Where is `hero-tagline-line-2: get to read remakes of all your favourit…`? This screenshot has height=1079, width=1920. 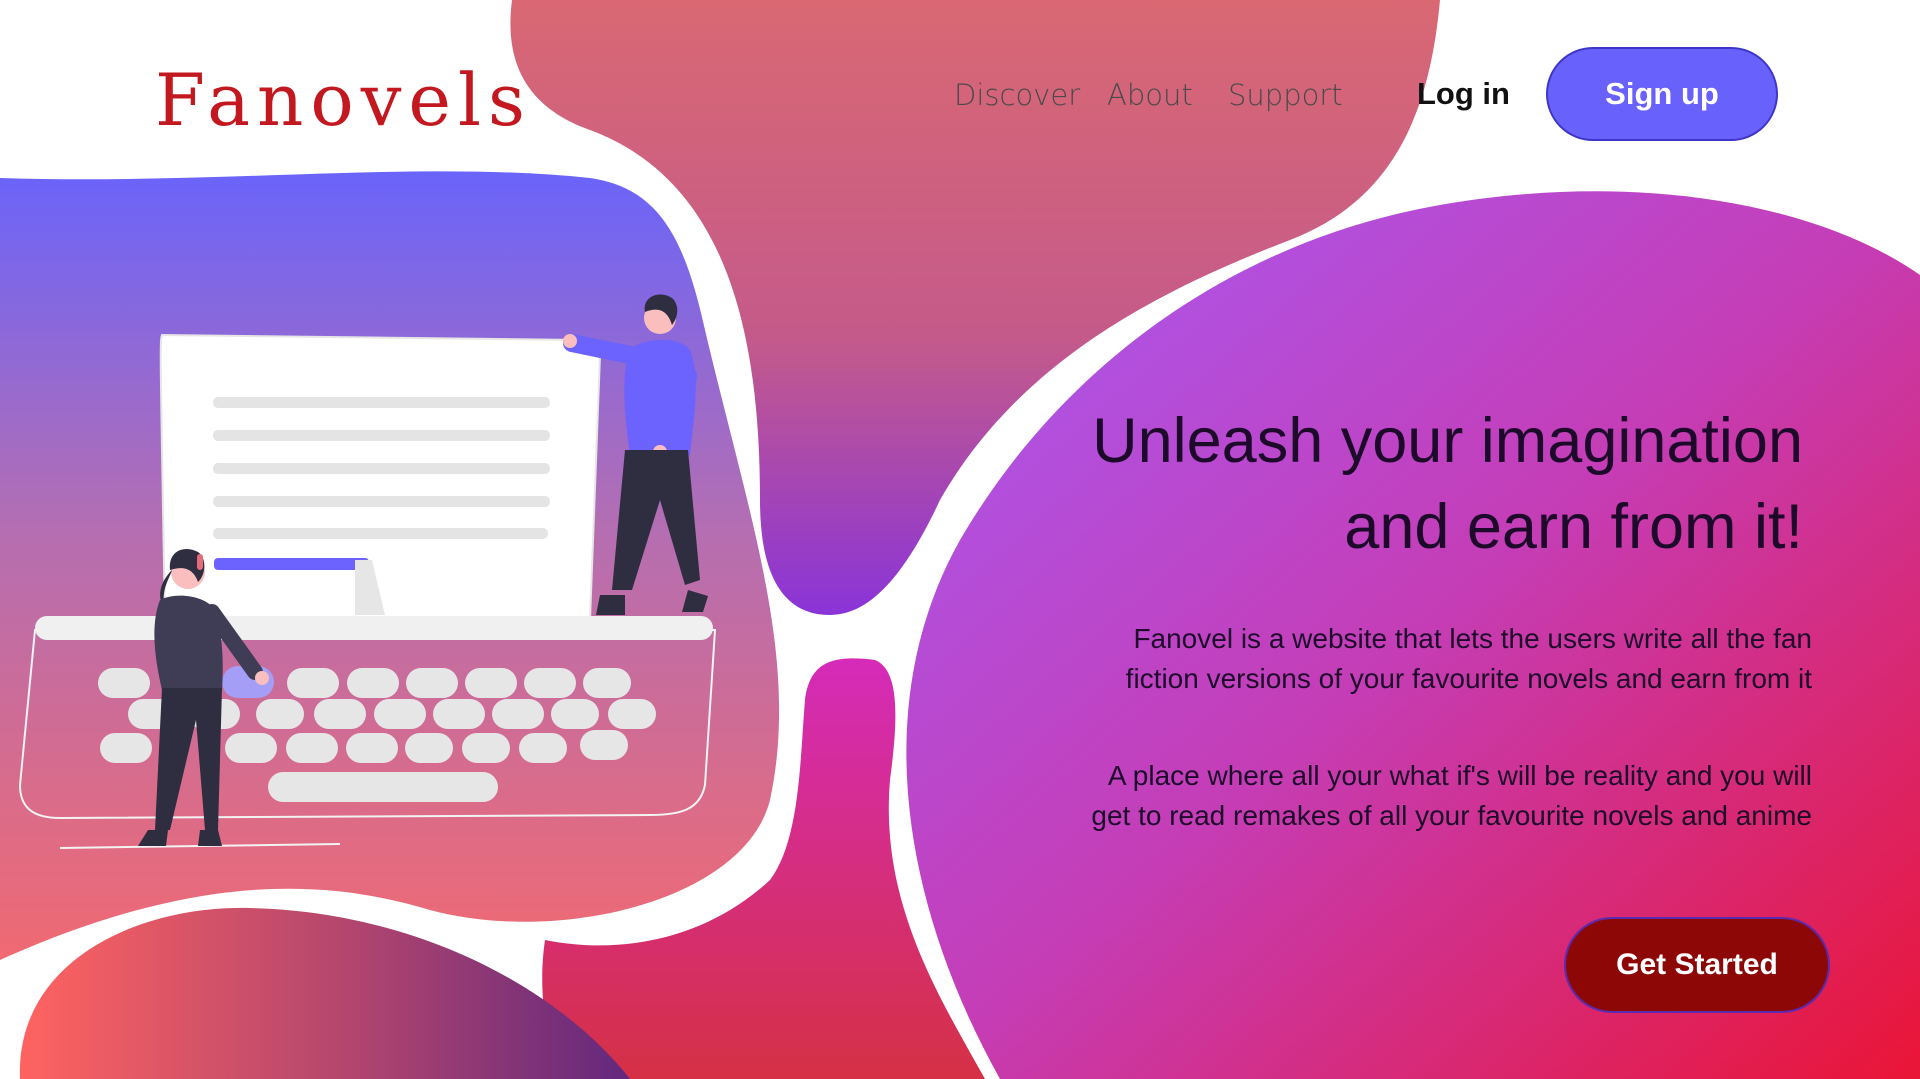
hero-tagline-line-2: get to read remakes of all your favourit… is located at coordinates (1451, 815).